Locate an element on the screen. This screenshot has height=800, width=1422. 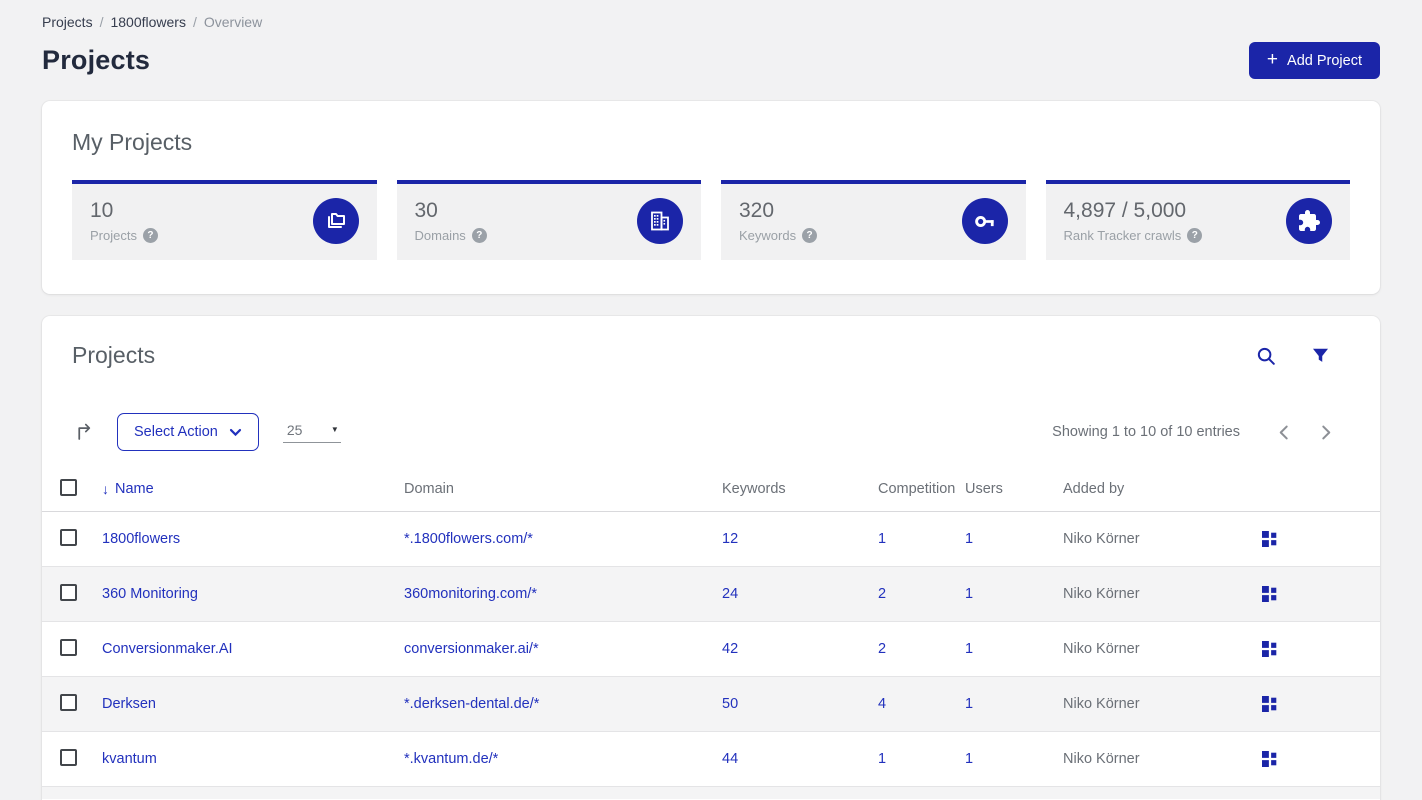
add-project-label: Add Project is located at coordinates (1324, 60).